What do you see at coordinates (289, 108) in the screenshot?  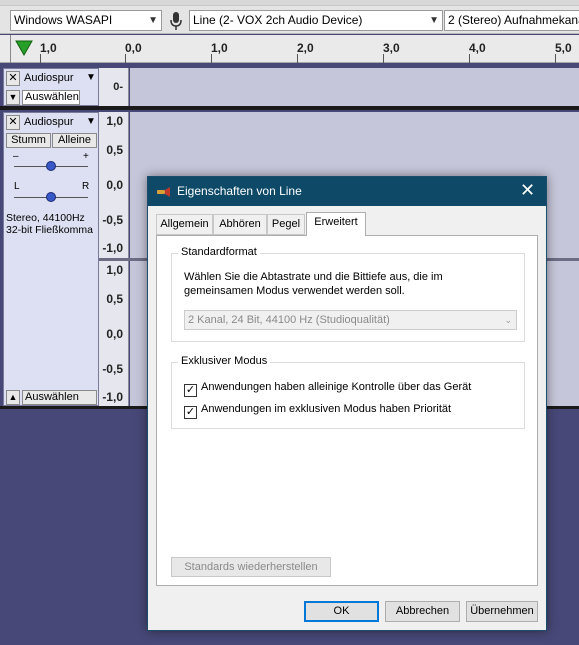 I see `track-separator` at bounding box center [289, 108].